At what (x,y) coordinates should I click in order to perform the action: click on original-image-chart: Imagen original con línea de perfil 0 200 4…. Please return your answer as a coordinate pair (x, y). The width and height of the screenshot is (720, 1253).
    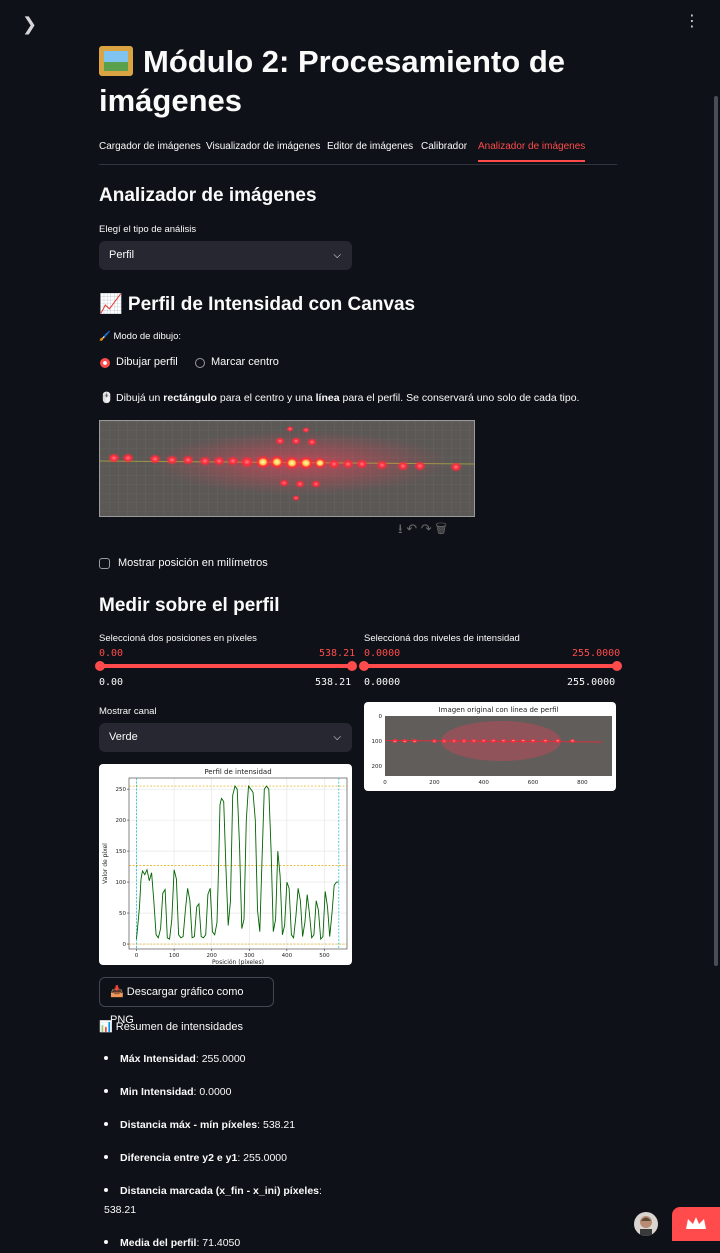
    Looking at the image, I should click on (490, 746).